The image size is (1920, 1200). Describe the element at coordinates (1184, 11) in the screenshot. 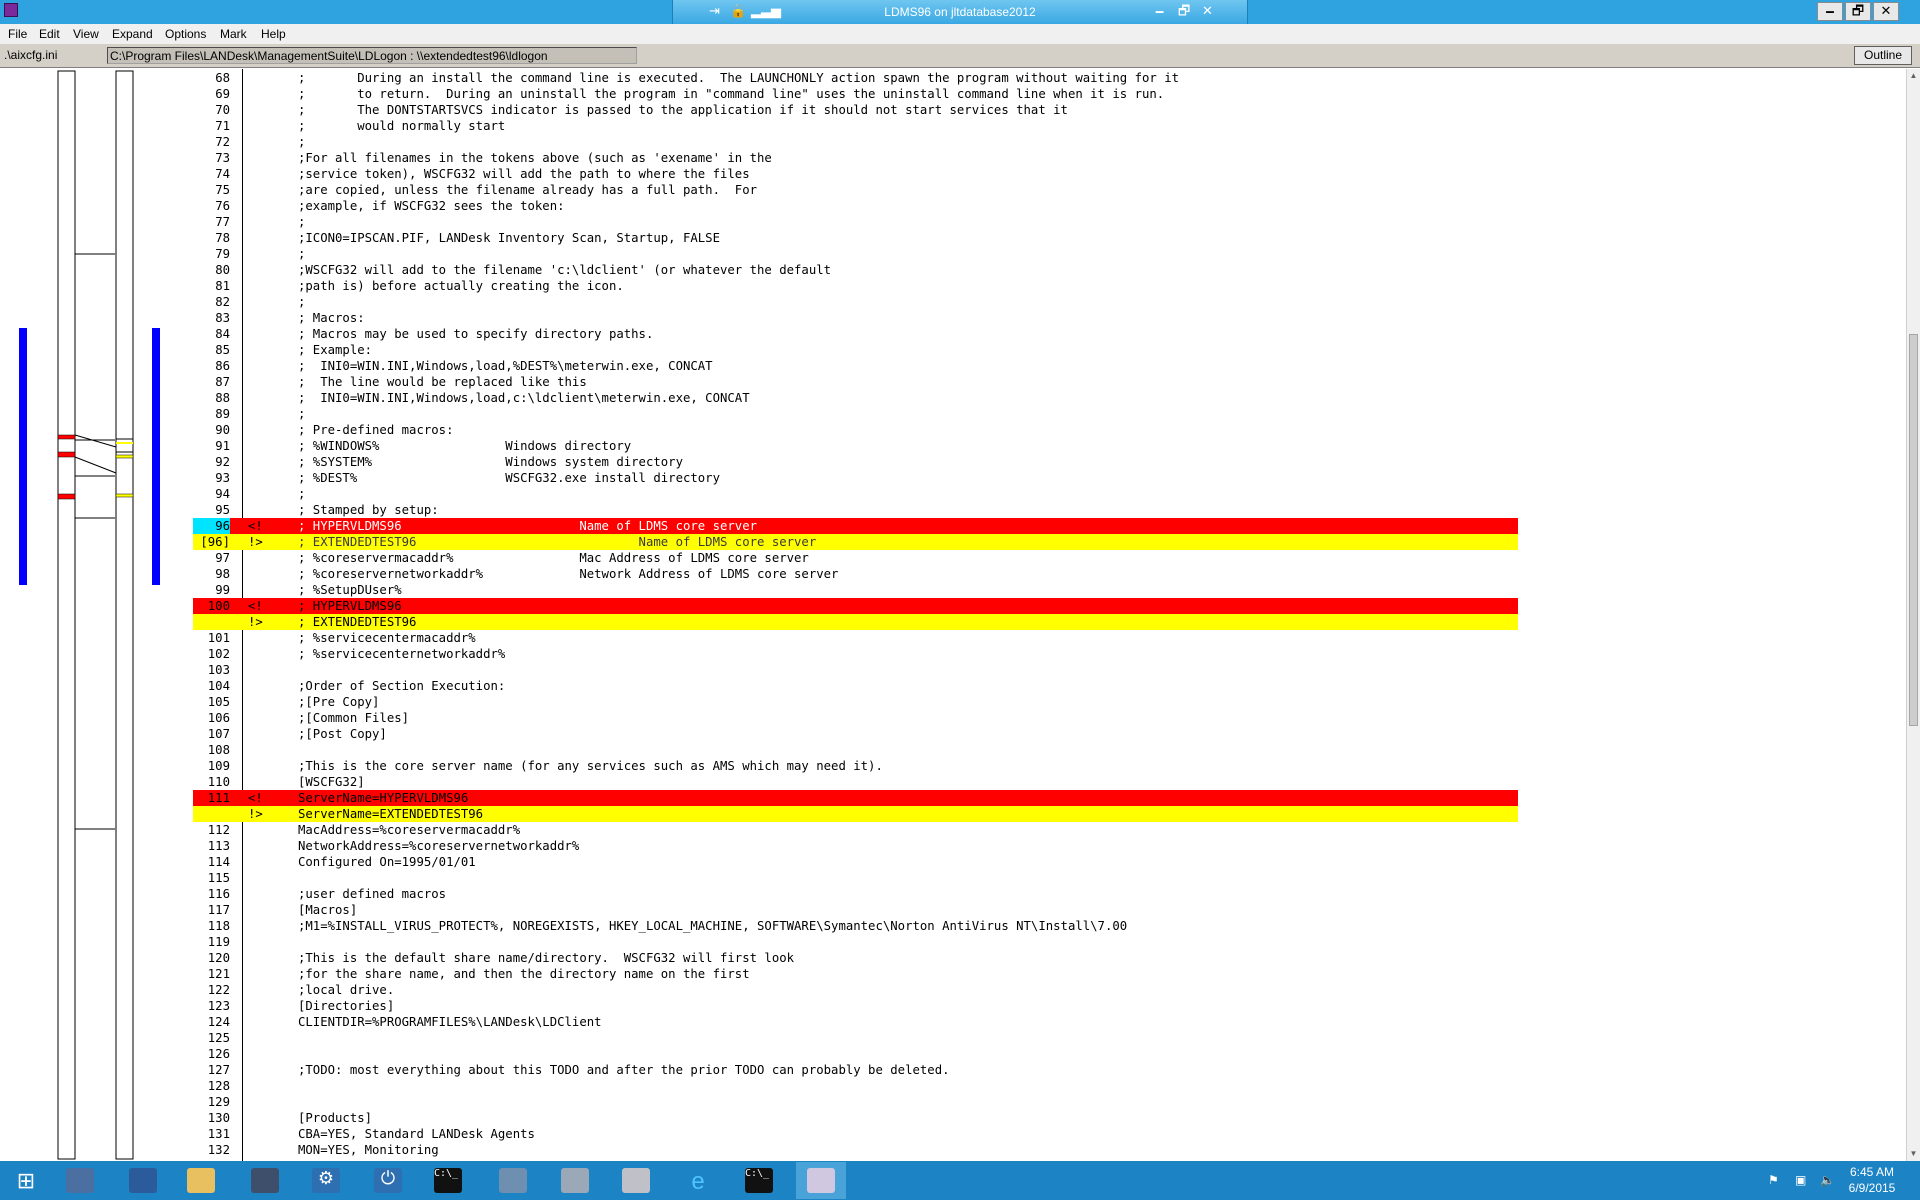

I see `rdp-restore-button: 🗗` at that location.